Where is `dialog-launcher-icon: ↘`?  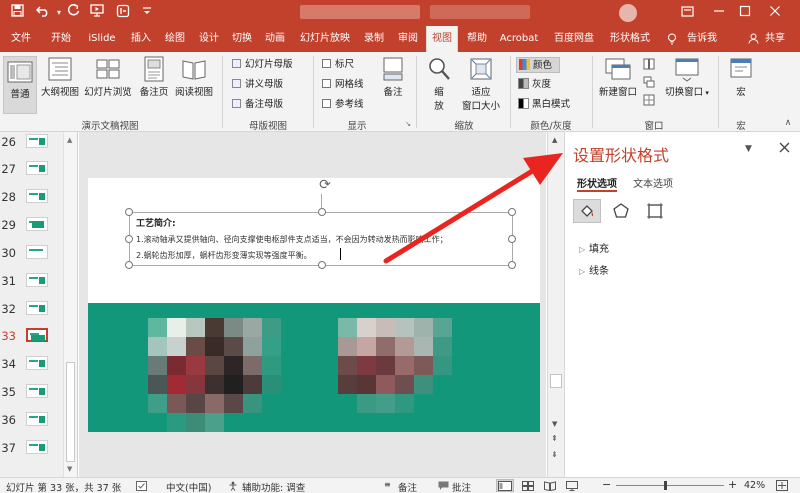 dialog-launcher-icon: ↘ is located at coordinates (408, 124).